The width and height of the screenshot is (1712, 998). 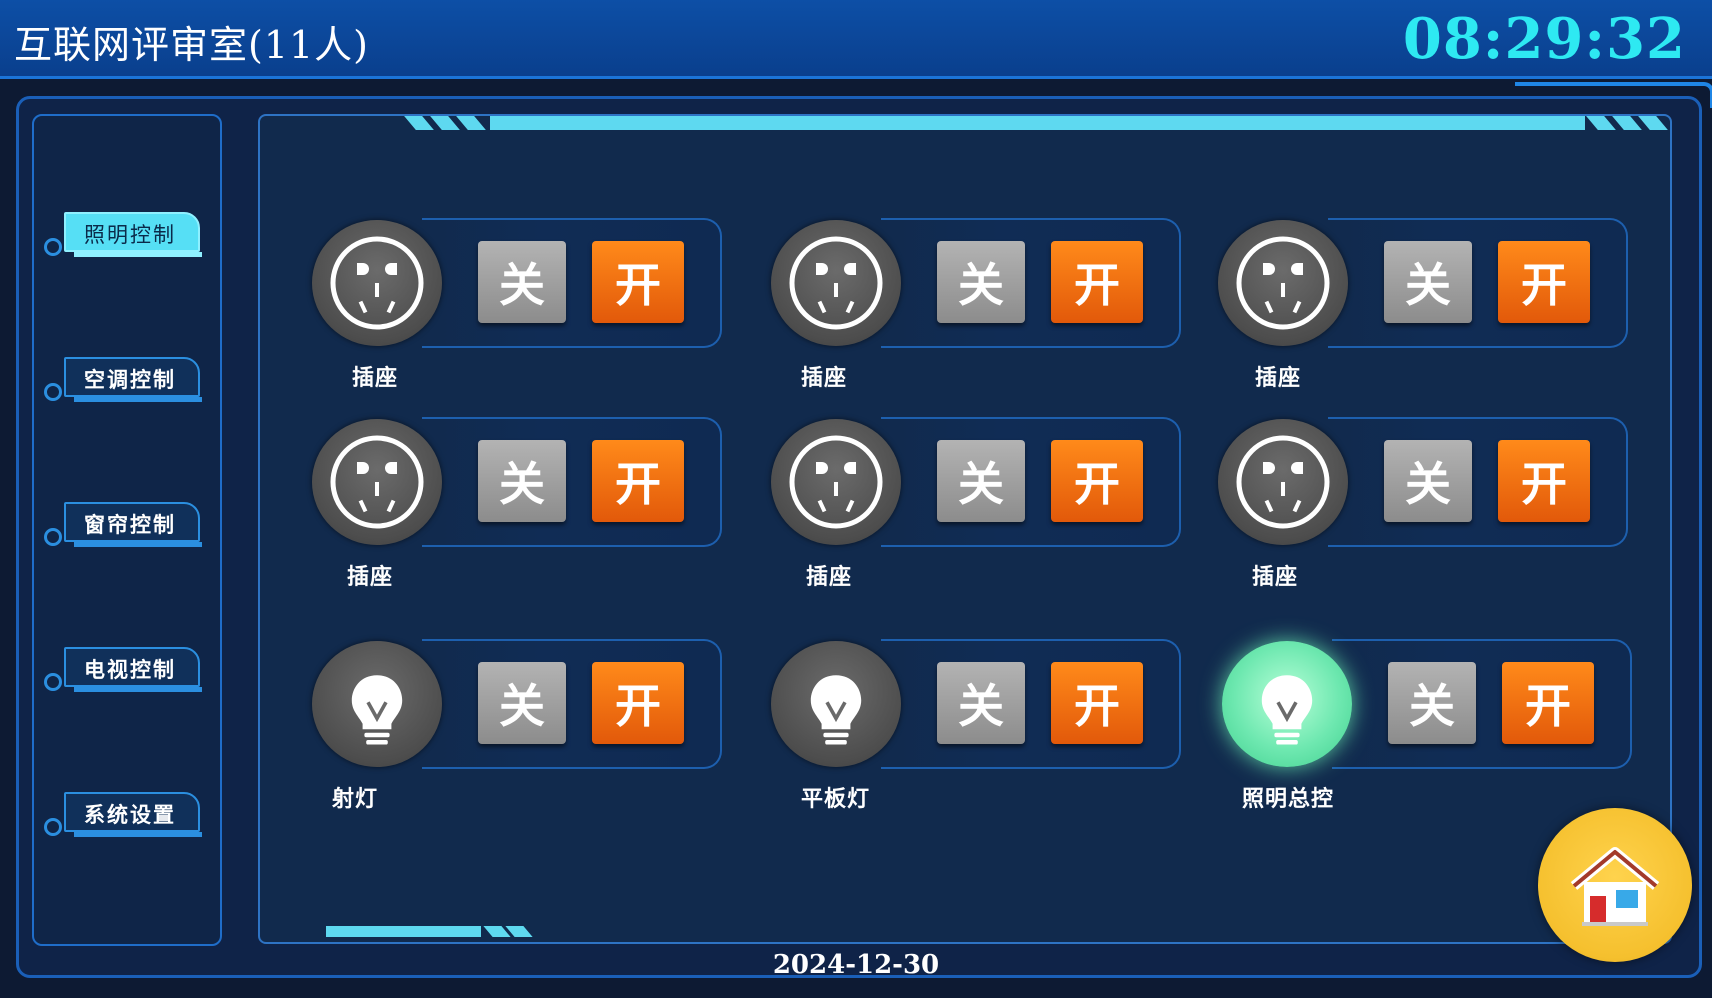 I want to click on home-icon, so click(x=1615, y=886).